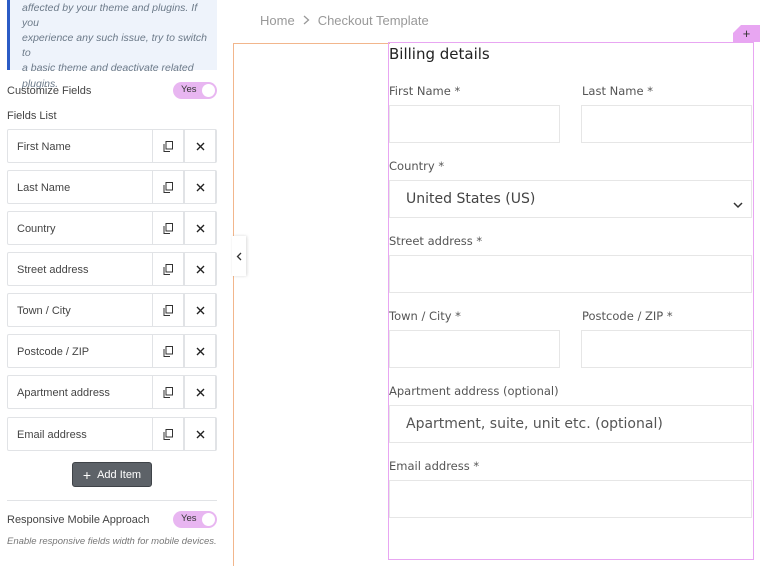  Describe the element at coordinates (233, 304) in the screenshot. I see `container-guide-left` at that location.